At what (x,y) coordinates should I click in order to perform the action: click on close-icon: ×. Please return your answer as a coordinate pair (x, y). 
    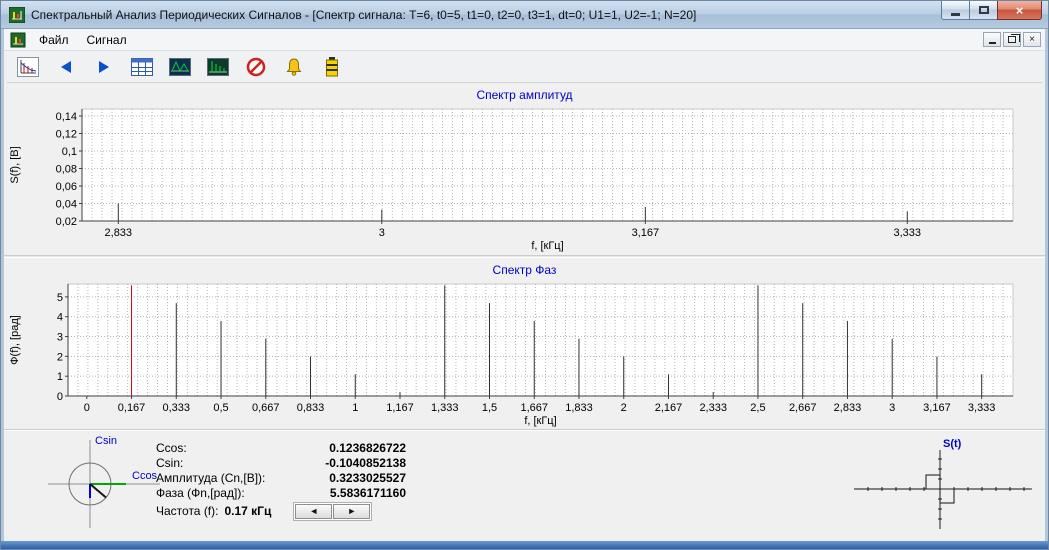
    Looking at the image, I should click on (1019, 10).